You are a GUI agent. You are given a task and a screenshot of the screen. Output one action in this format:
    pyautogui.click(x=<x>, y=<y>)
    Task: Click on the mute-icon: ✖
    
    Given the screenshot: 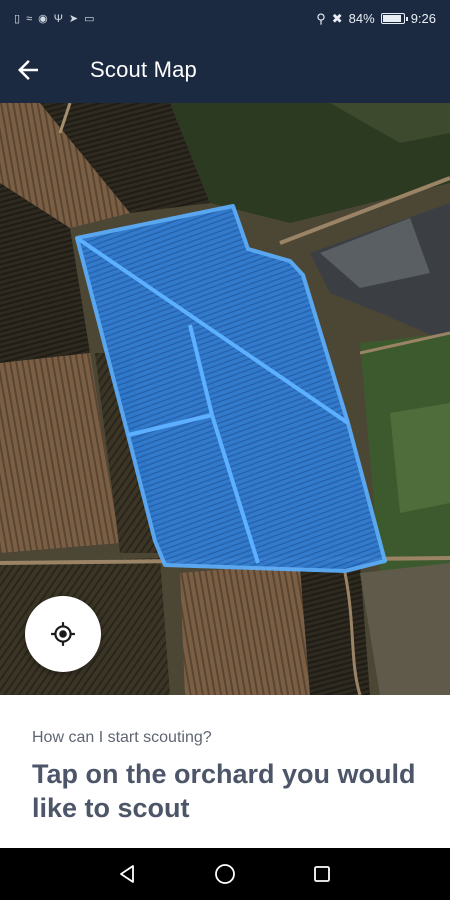 What is the action you would take?
    pyautogui.click(x=337, y=18)
    